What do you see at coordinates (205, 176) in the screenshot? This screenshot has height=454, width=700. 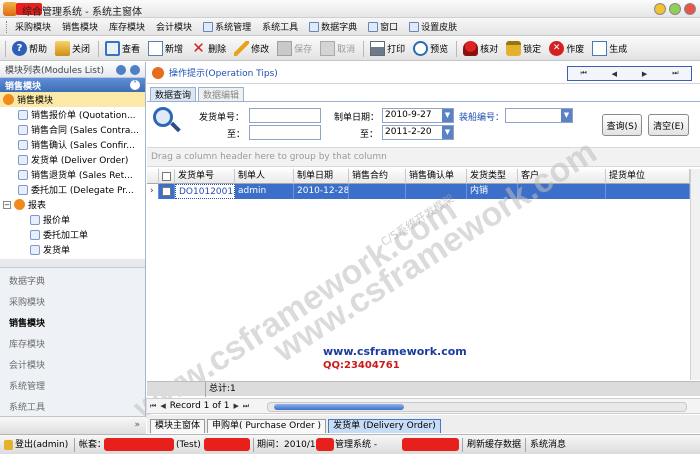 I see `column-header: 发货单号` at bounding box center [205, 176].